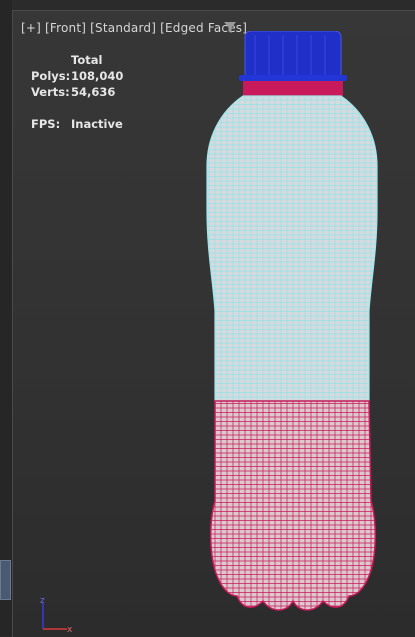  What do you see at coordinates (56, 615) in the screenshot?
I see `axis-tripod-gizmo: z x` at bounding box center [56, 615].